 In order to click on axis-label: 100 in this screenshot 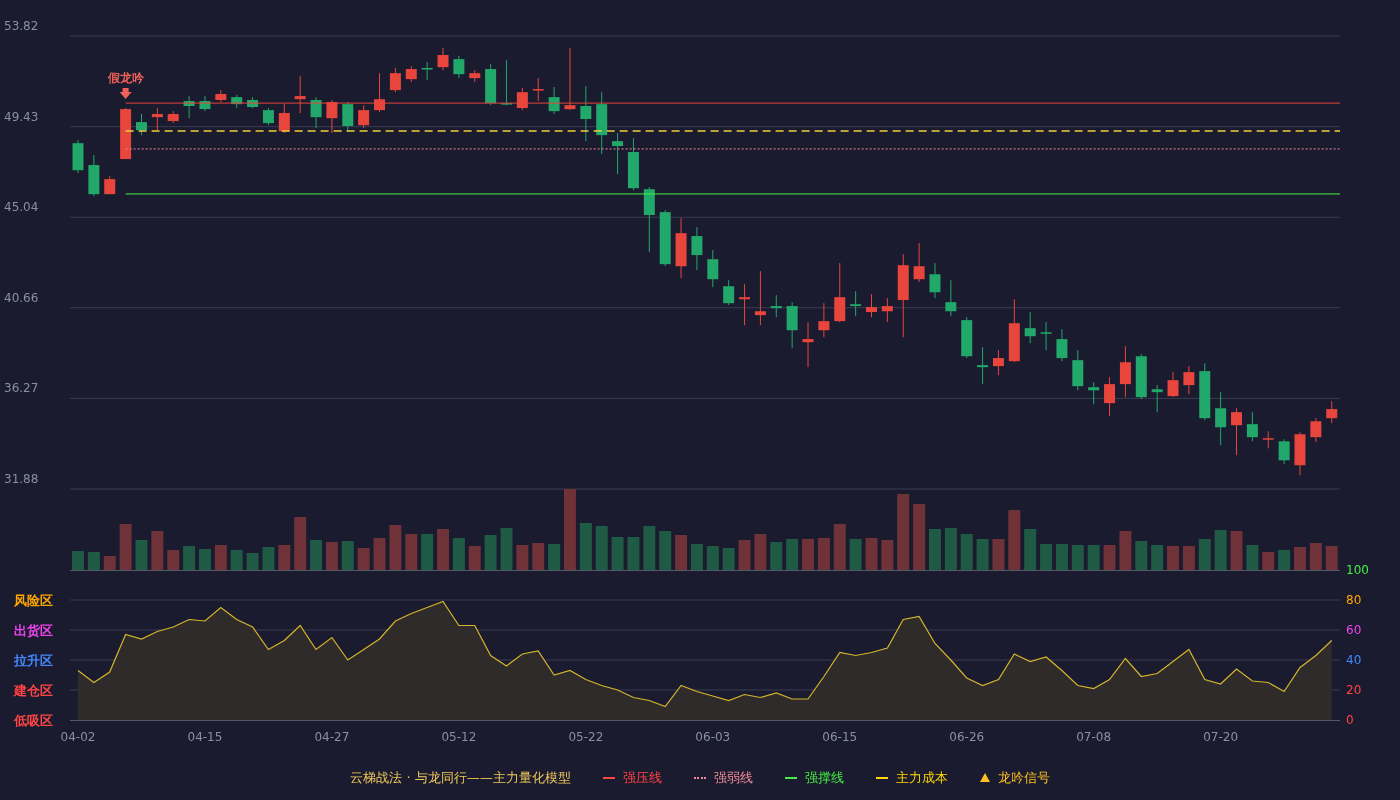, I will do `click(1357, 570)`.